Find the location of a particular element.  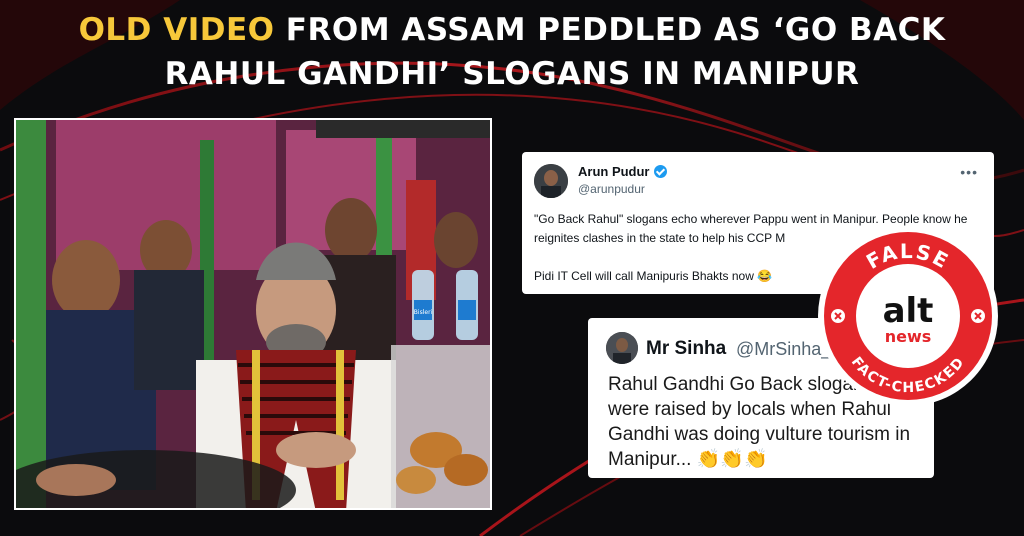

false-fact-checked-stamp: FALSE FACT-CHECKED alt news is located at coordinates (908, 316).